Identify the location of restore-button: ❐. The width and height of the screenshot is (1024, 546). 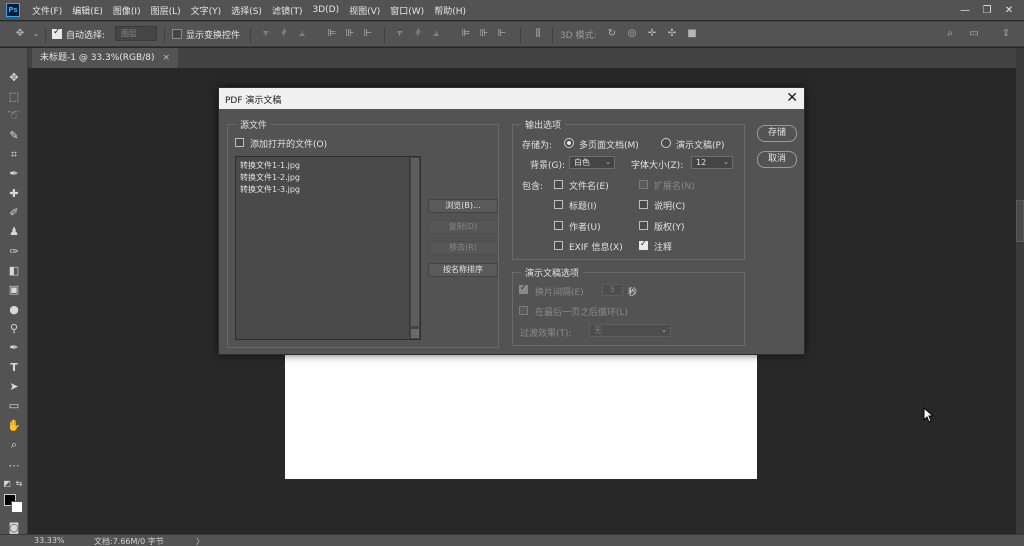
(987, 10).